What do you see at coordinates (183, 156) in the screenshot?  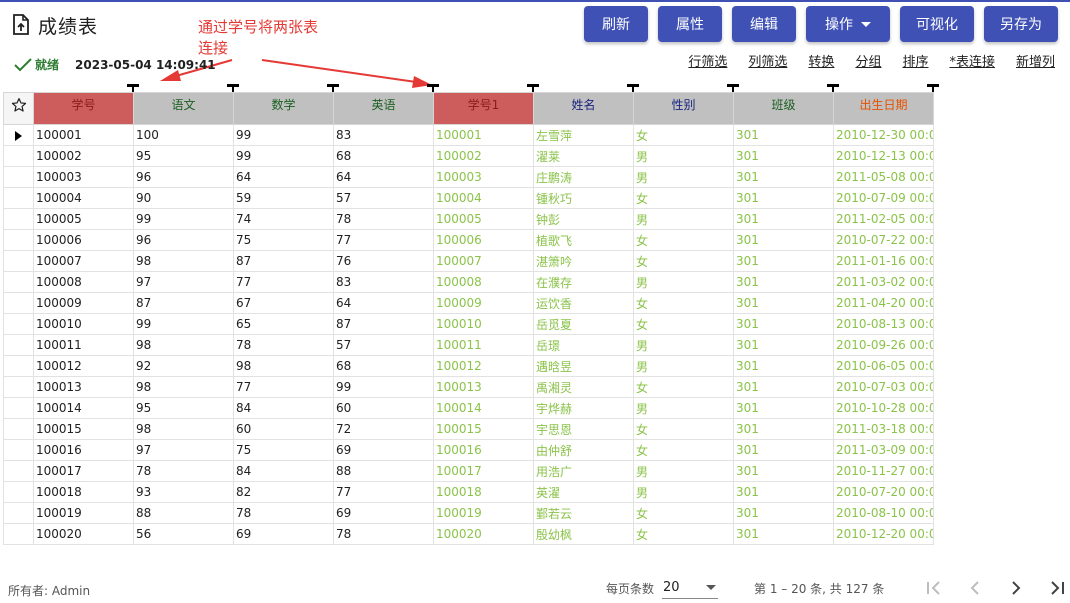 I see `table-cell: 95` at bounding box center [183, 156].